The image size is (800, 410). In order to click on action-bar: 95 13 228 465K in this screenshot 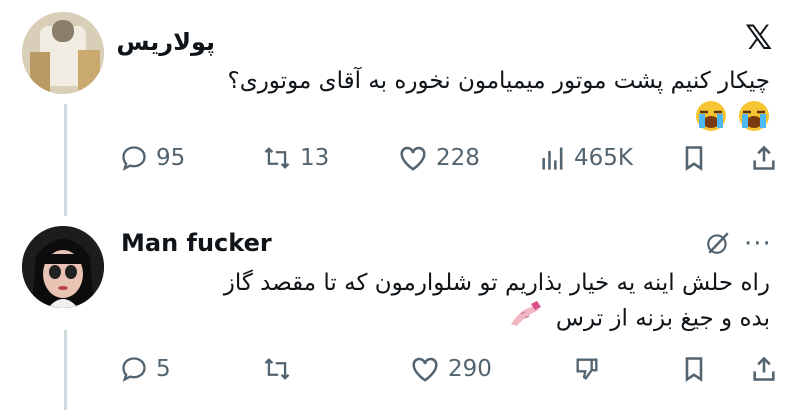, I will do `click(451, 164)`.